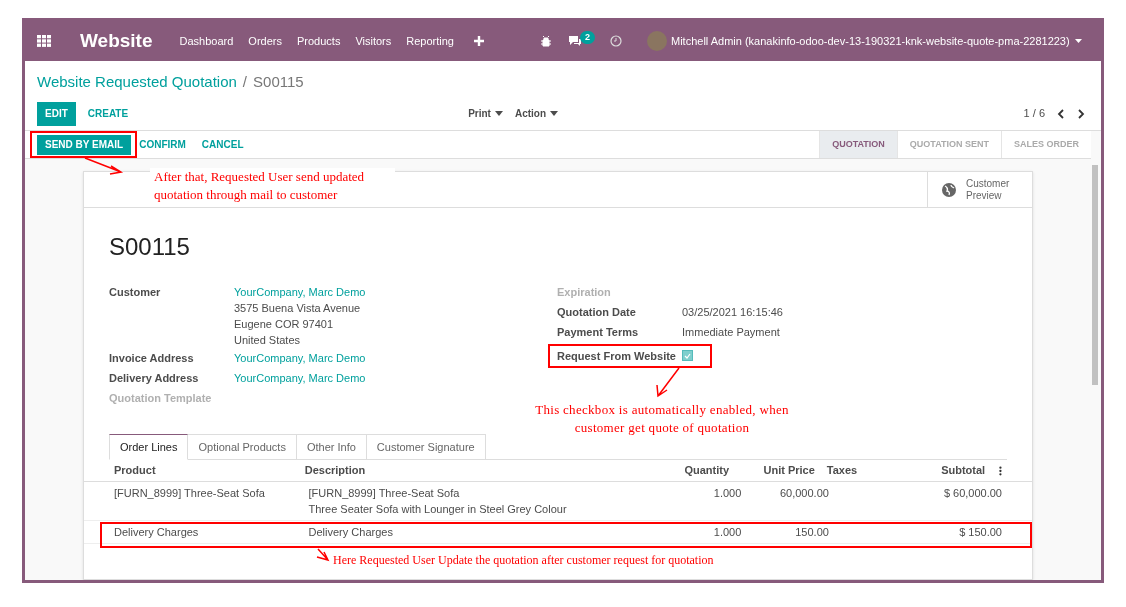 This screenshot has height=607, width=1126. I want to click on message-count-badge: 2, so click(587, 37).